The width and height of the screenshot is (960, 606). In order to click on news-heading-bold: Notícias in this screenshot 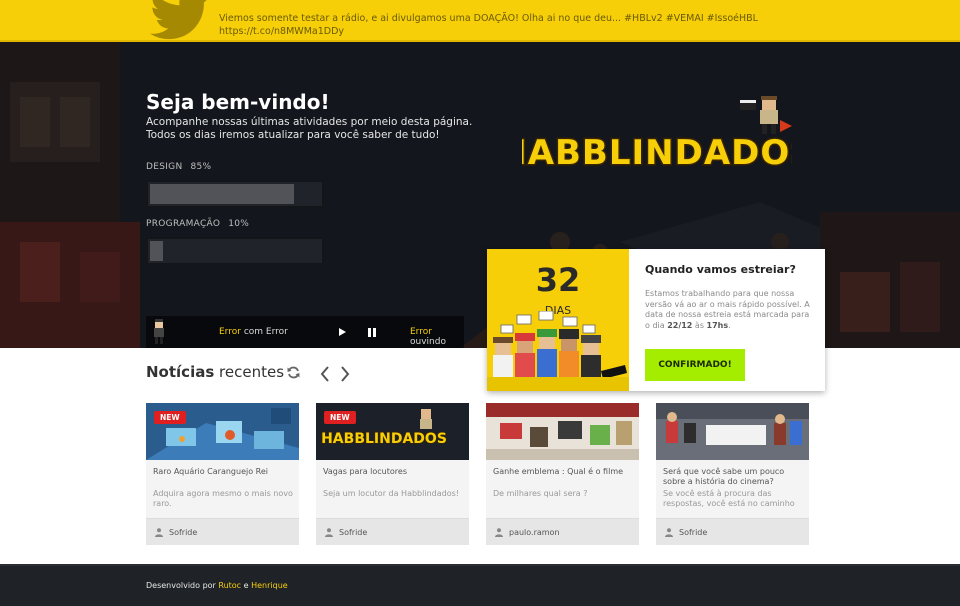, I will do `click(180, 372)`.